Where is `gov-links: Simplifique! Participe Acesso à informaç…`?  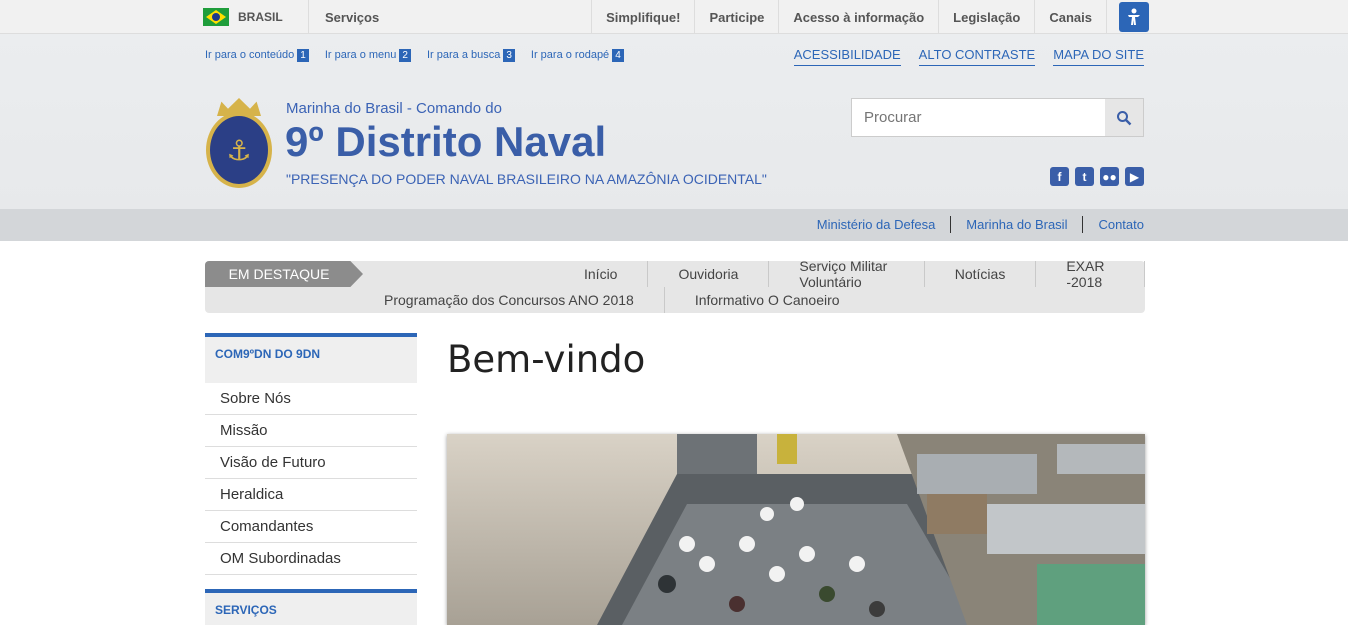
gov-links: Simplifique! Participe Acesso à informaç… is located at coordinates (849, 17).